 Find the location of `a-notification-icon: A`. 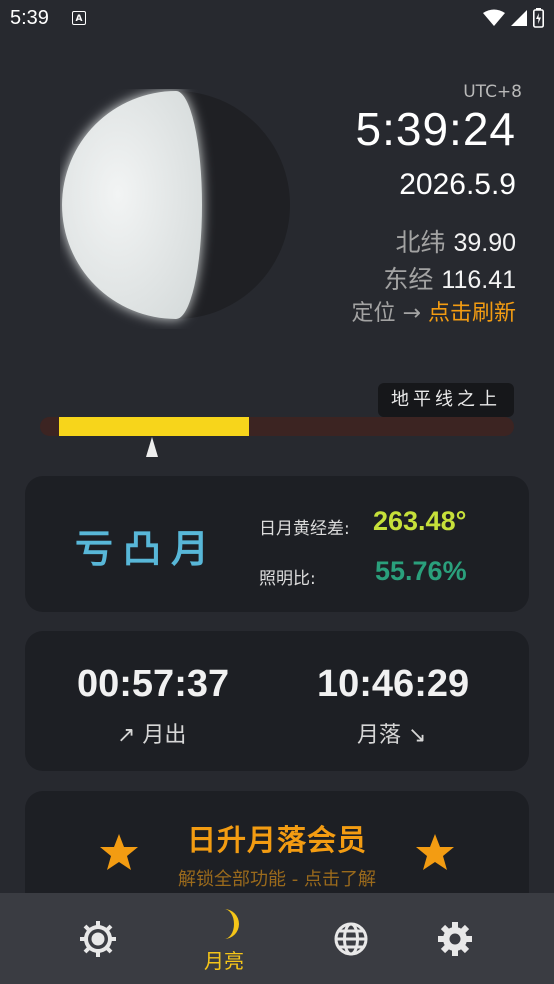

a-notification-icon: A is located at coordinates (79, 18).